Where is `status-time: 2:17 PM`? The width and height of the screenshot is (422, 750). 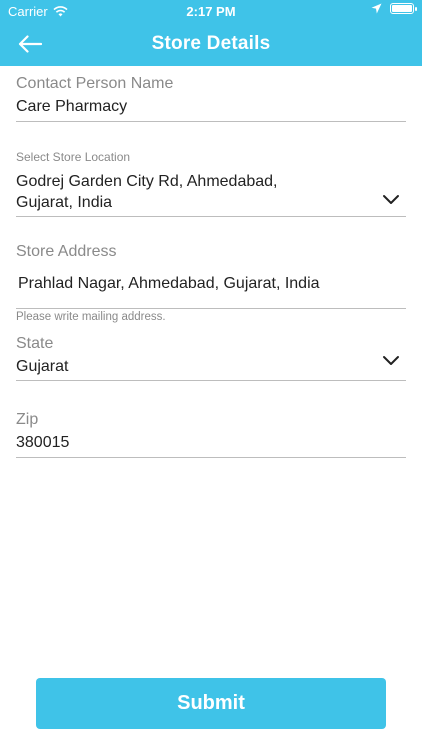
status-time: 2:17 PM is located at coordinates (211, 11).